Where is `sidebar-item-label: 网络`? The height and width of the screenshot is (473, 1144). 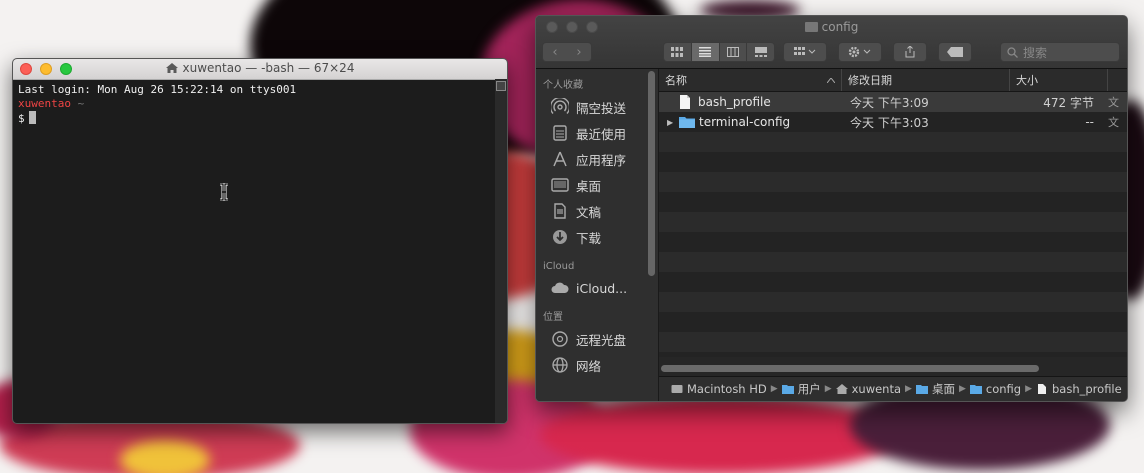 sidebar-item-label: 网络 is located at coordinates (589, 366).